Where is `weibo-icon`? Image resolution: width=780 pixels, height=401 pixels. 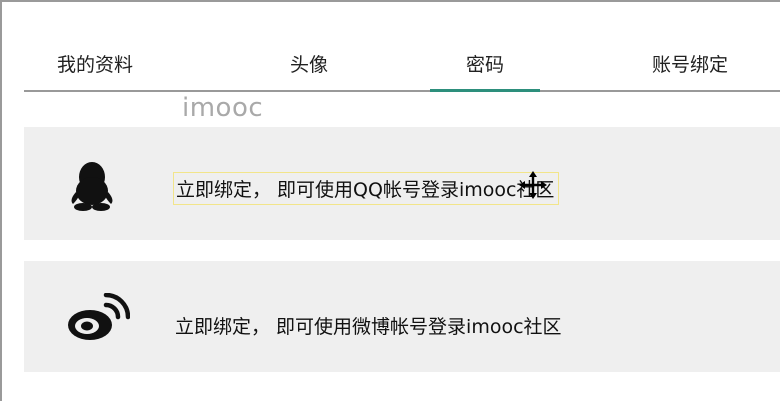 weibo-icon is located at coordinates (98, 318).